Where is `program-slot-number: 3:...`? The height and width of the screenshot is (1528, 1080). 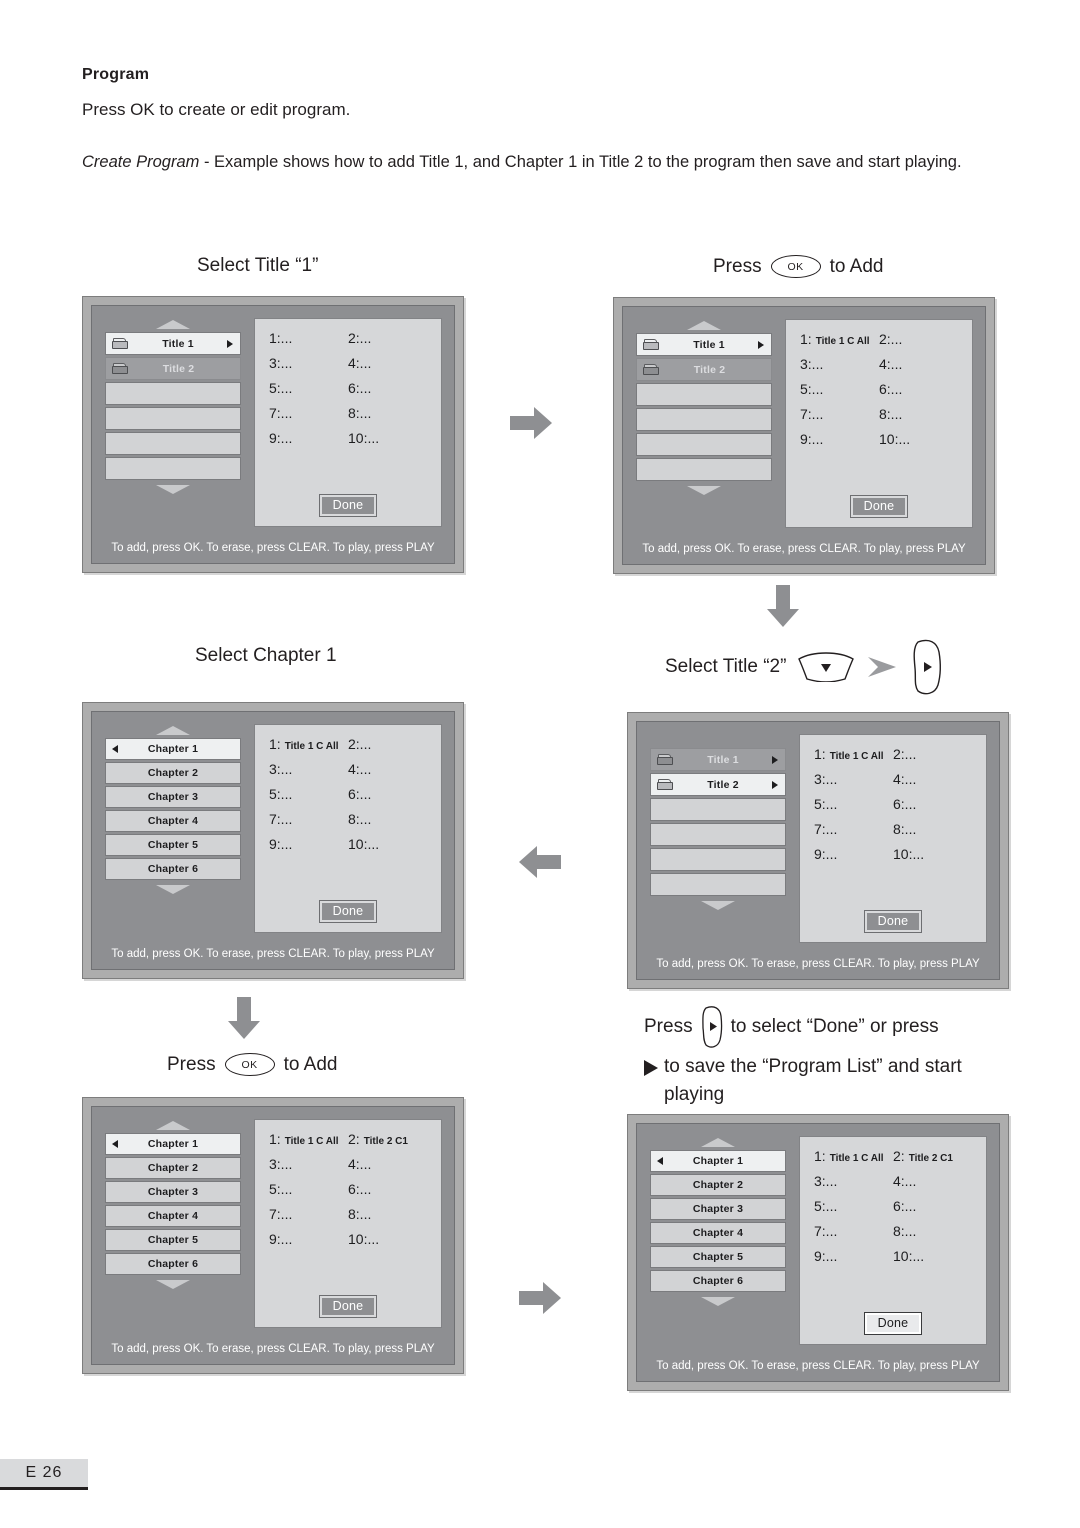 program-slot-number: 3:... is located at coordinates (281, 769).